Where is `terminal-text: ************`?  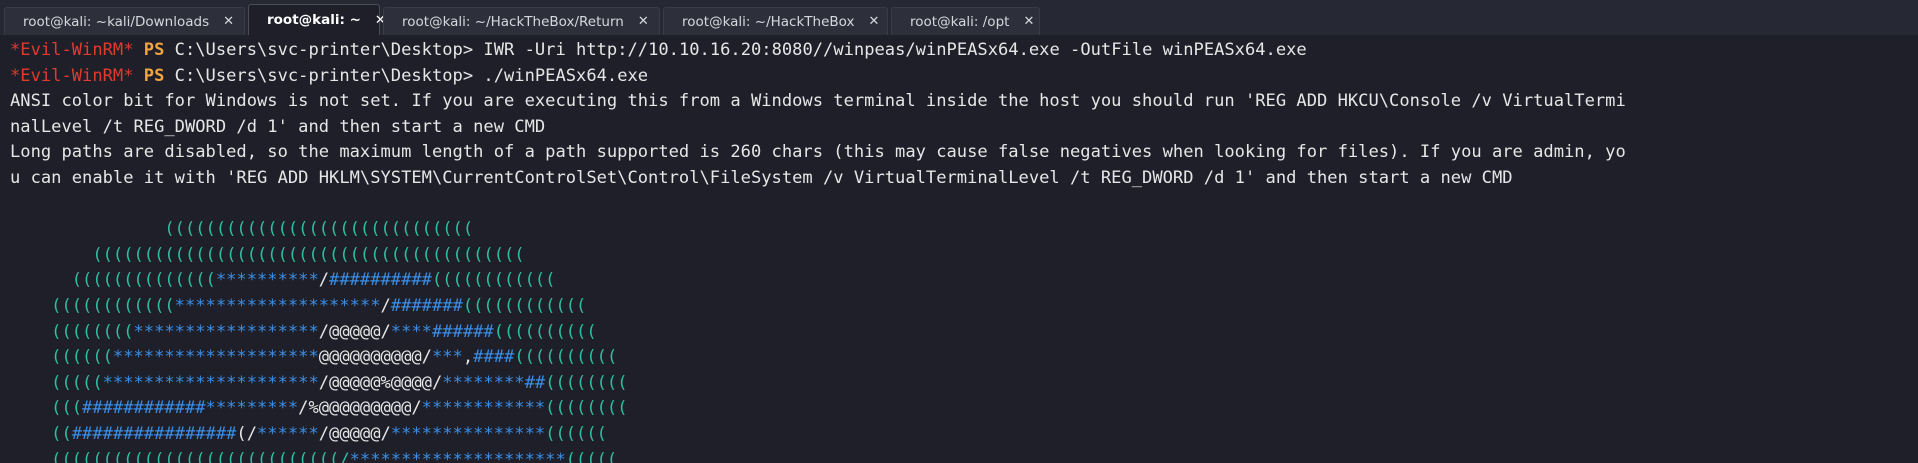 terminal-text: ************ is located at coordinates (483, 408).